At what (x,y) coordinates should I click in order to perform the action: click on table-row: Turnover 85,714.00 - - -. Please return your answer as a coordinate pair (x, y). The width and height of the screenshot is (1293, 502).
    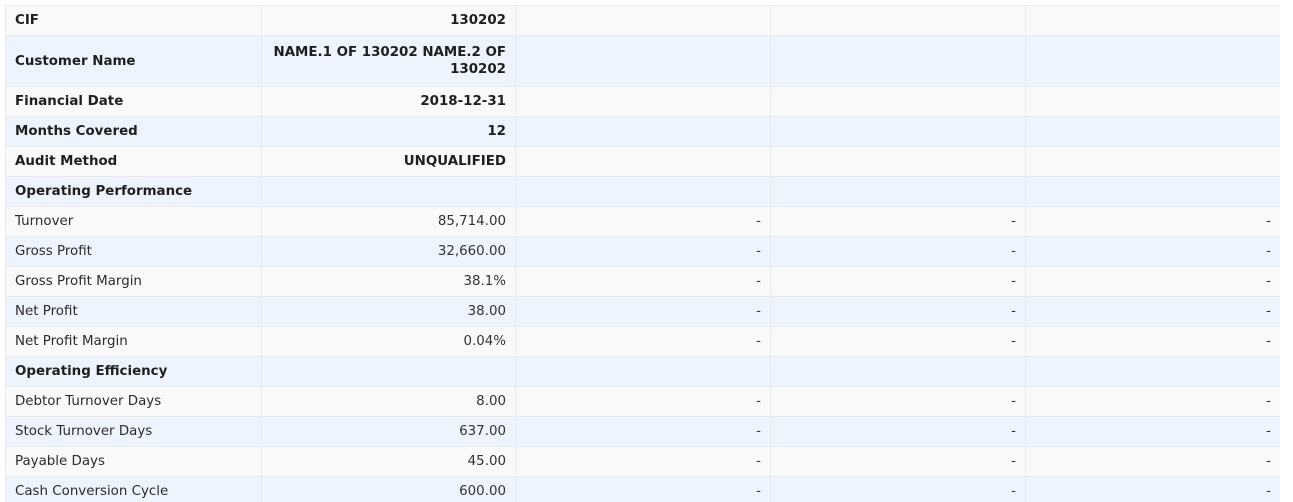
    Looking at the image, I should click on (642, 221).